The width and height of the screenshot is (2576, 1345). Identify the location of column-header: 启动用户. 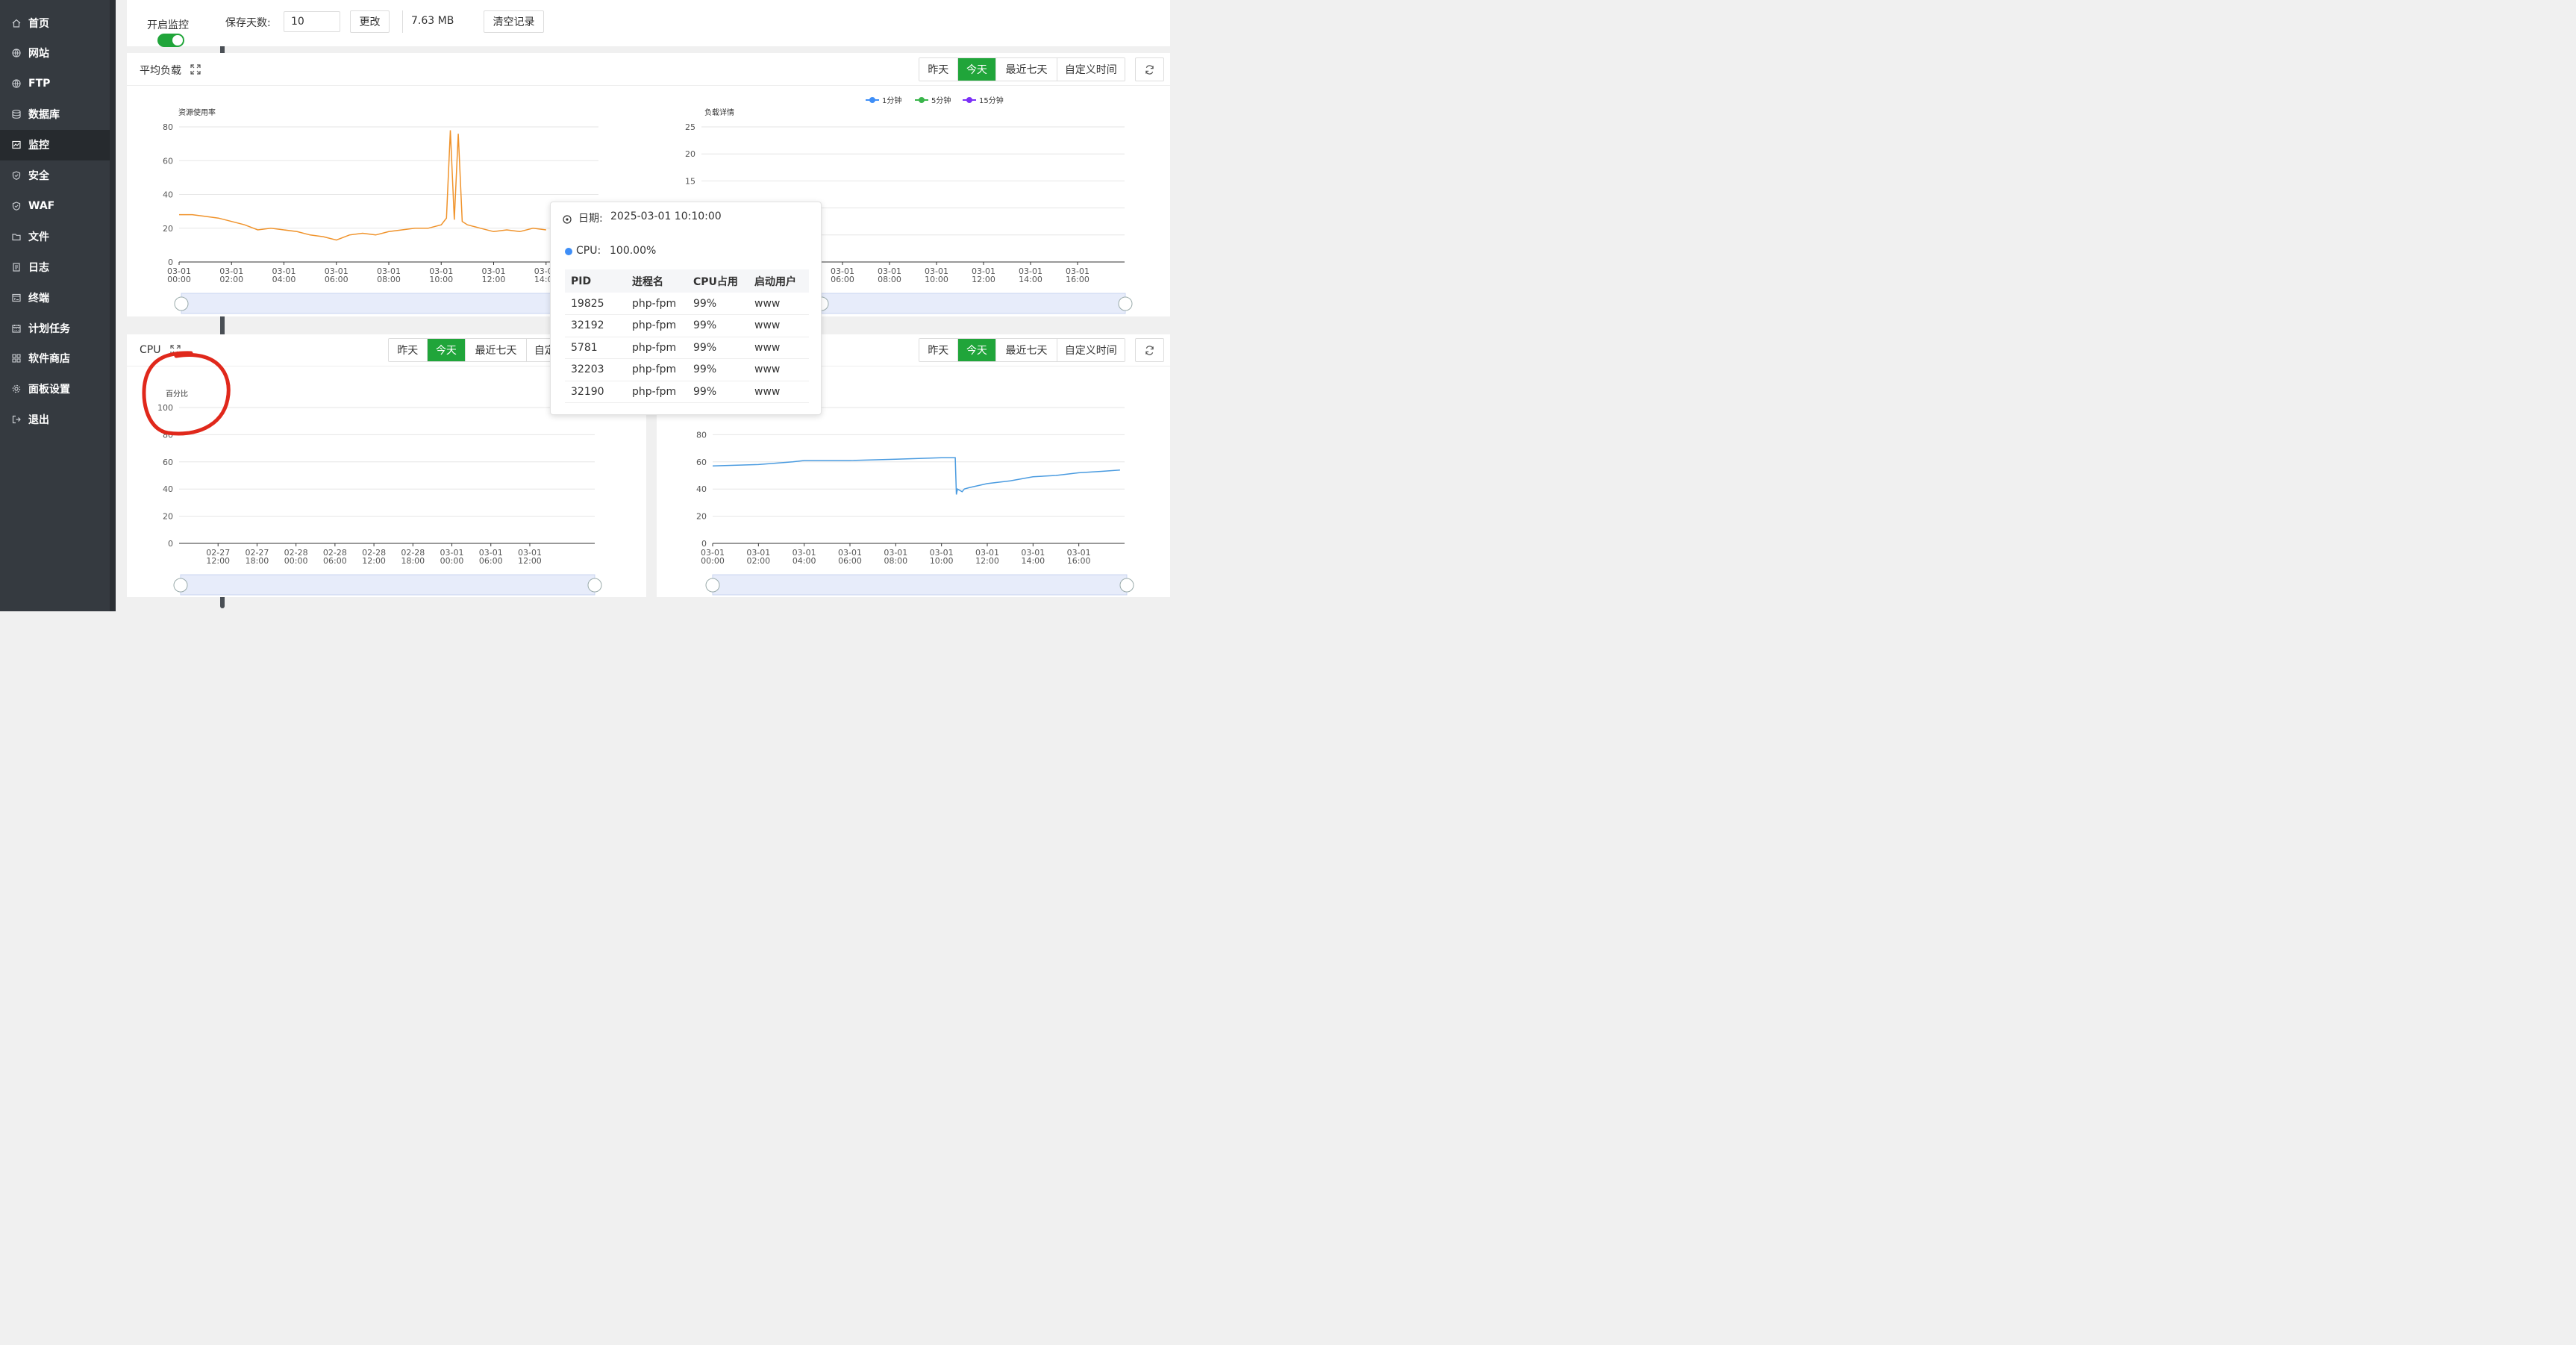
(778, 281).